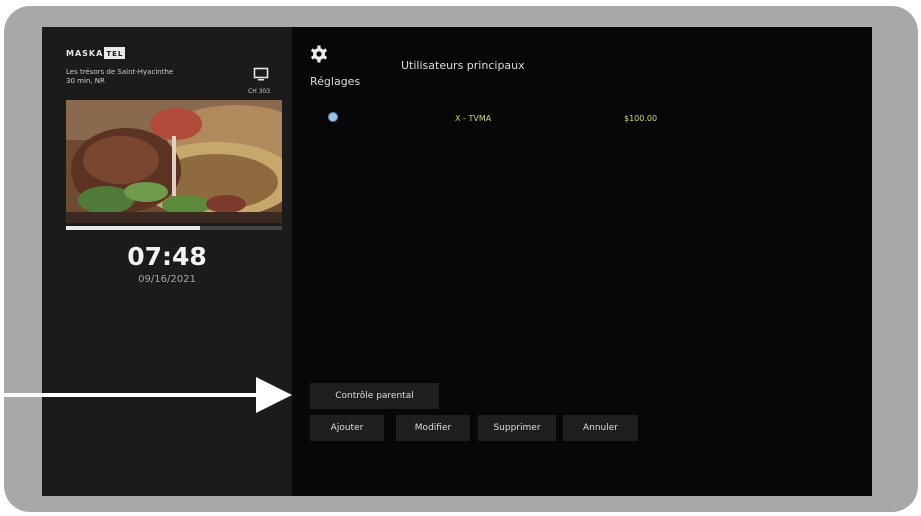 The image size is (921, 516). What do you see at coordinates (433, 428) in the screenshot?
I see `edit-button: Modifier` at bounding box center [433, 428].